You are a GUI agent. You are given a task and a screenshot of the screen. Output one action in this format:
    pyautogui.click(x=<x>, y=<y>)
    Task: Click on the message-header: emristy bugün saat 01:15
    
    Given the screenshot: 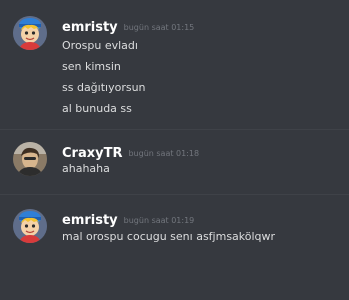 What is the action you would take?
    pyautogui.click(x=128, y=25)
    